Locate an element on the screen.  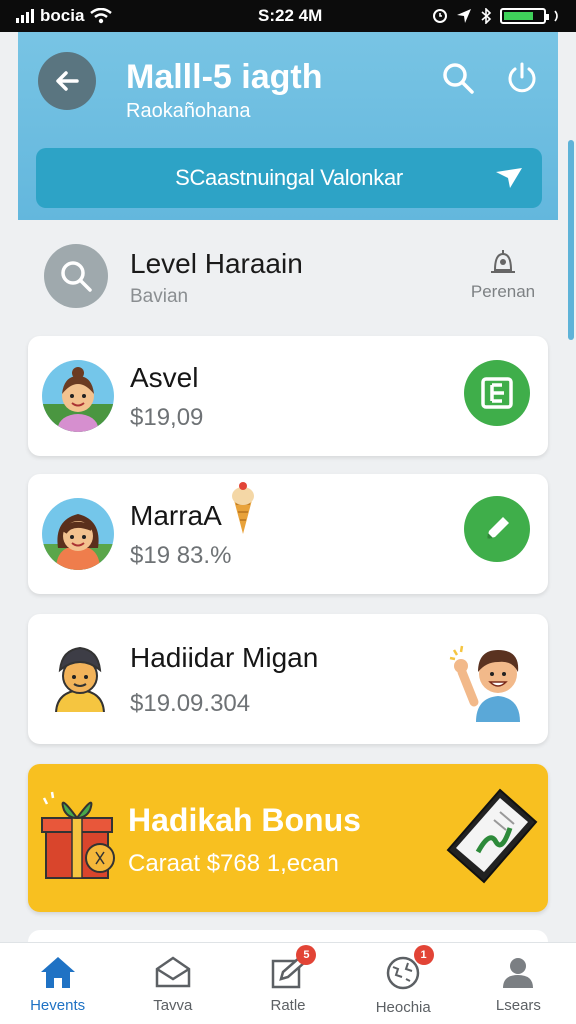
ice-cream-icon is located at coordinates (243, 508).